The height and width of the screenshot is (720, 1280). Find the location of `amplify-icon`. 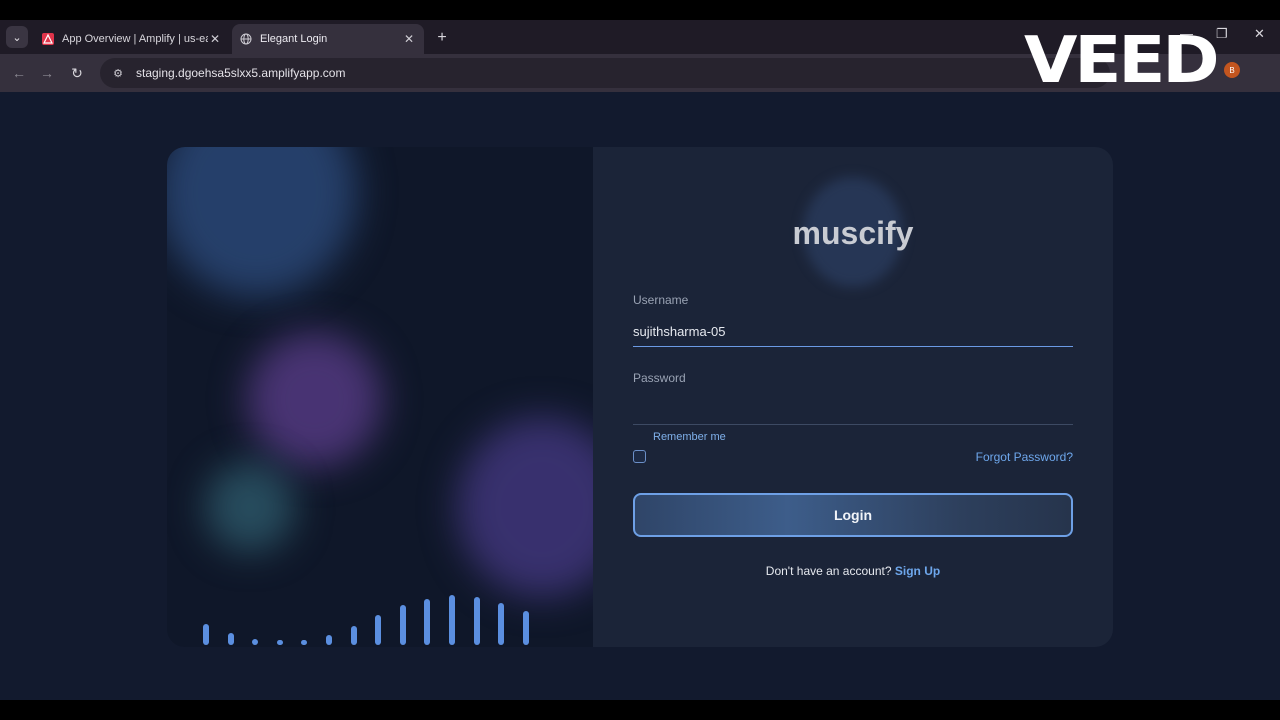

amplify-icon is located at coordinates (48, 39).